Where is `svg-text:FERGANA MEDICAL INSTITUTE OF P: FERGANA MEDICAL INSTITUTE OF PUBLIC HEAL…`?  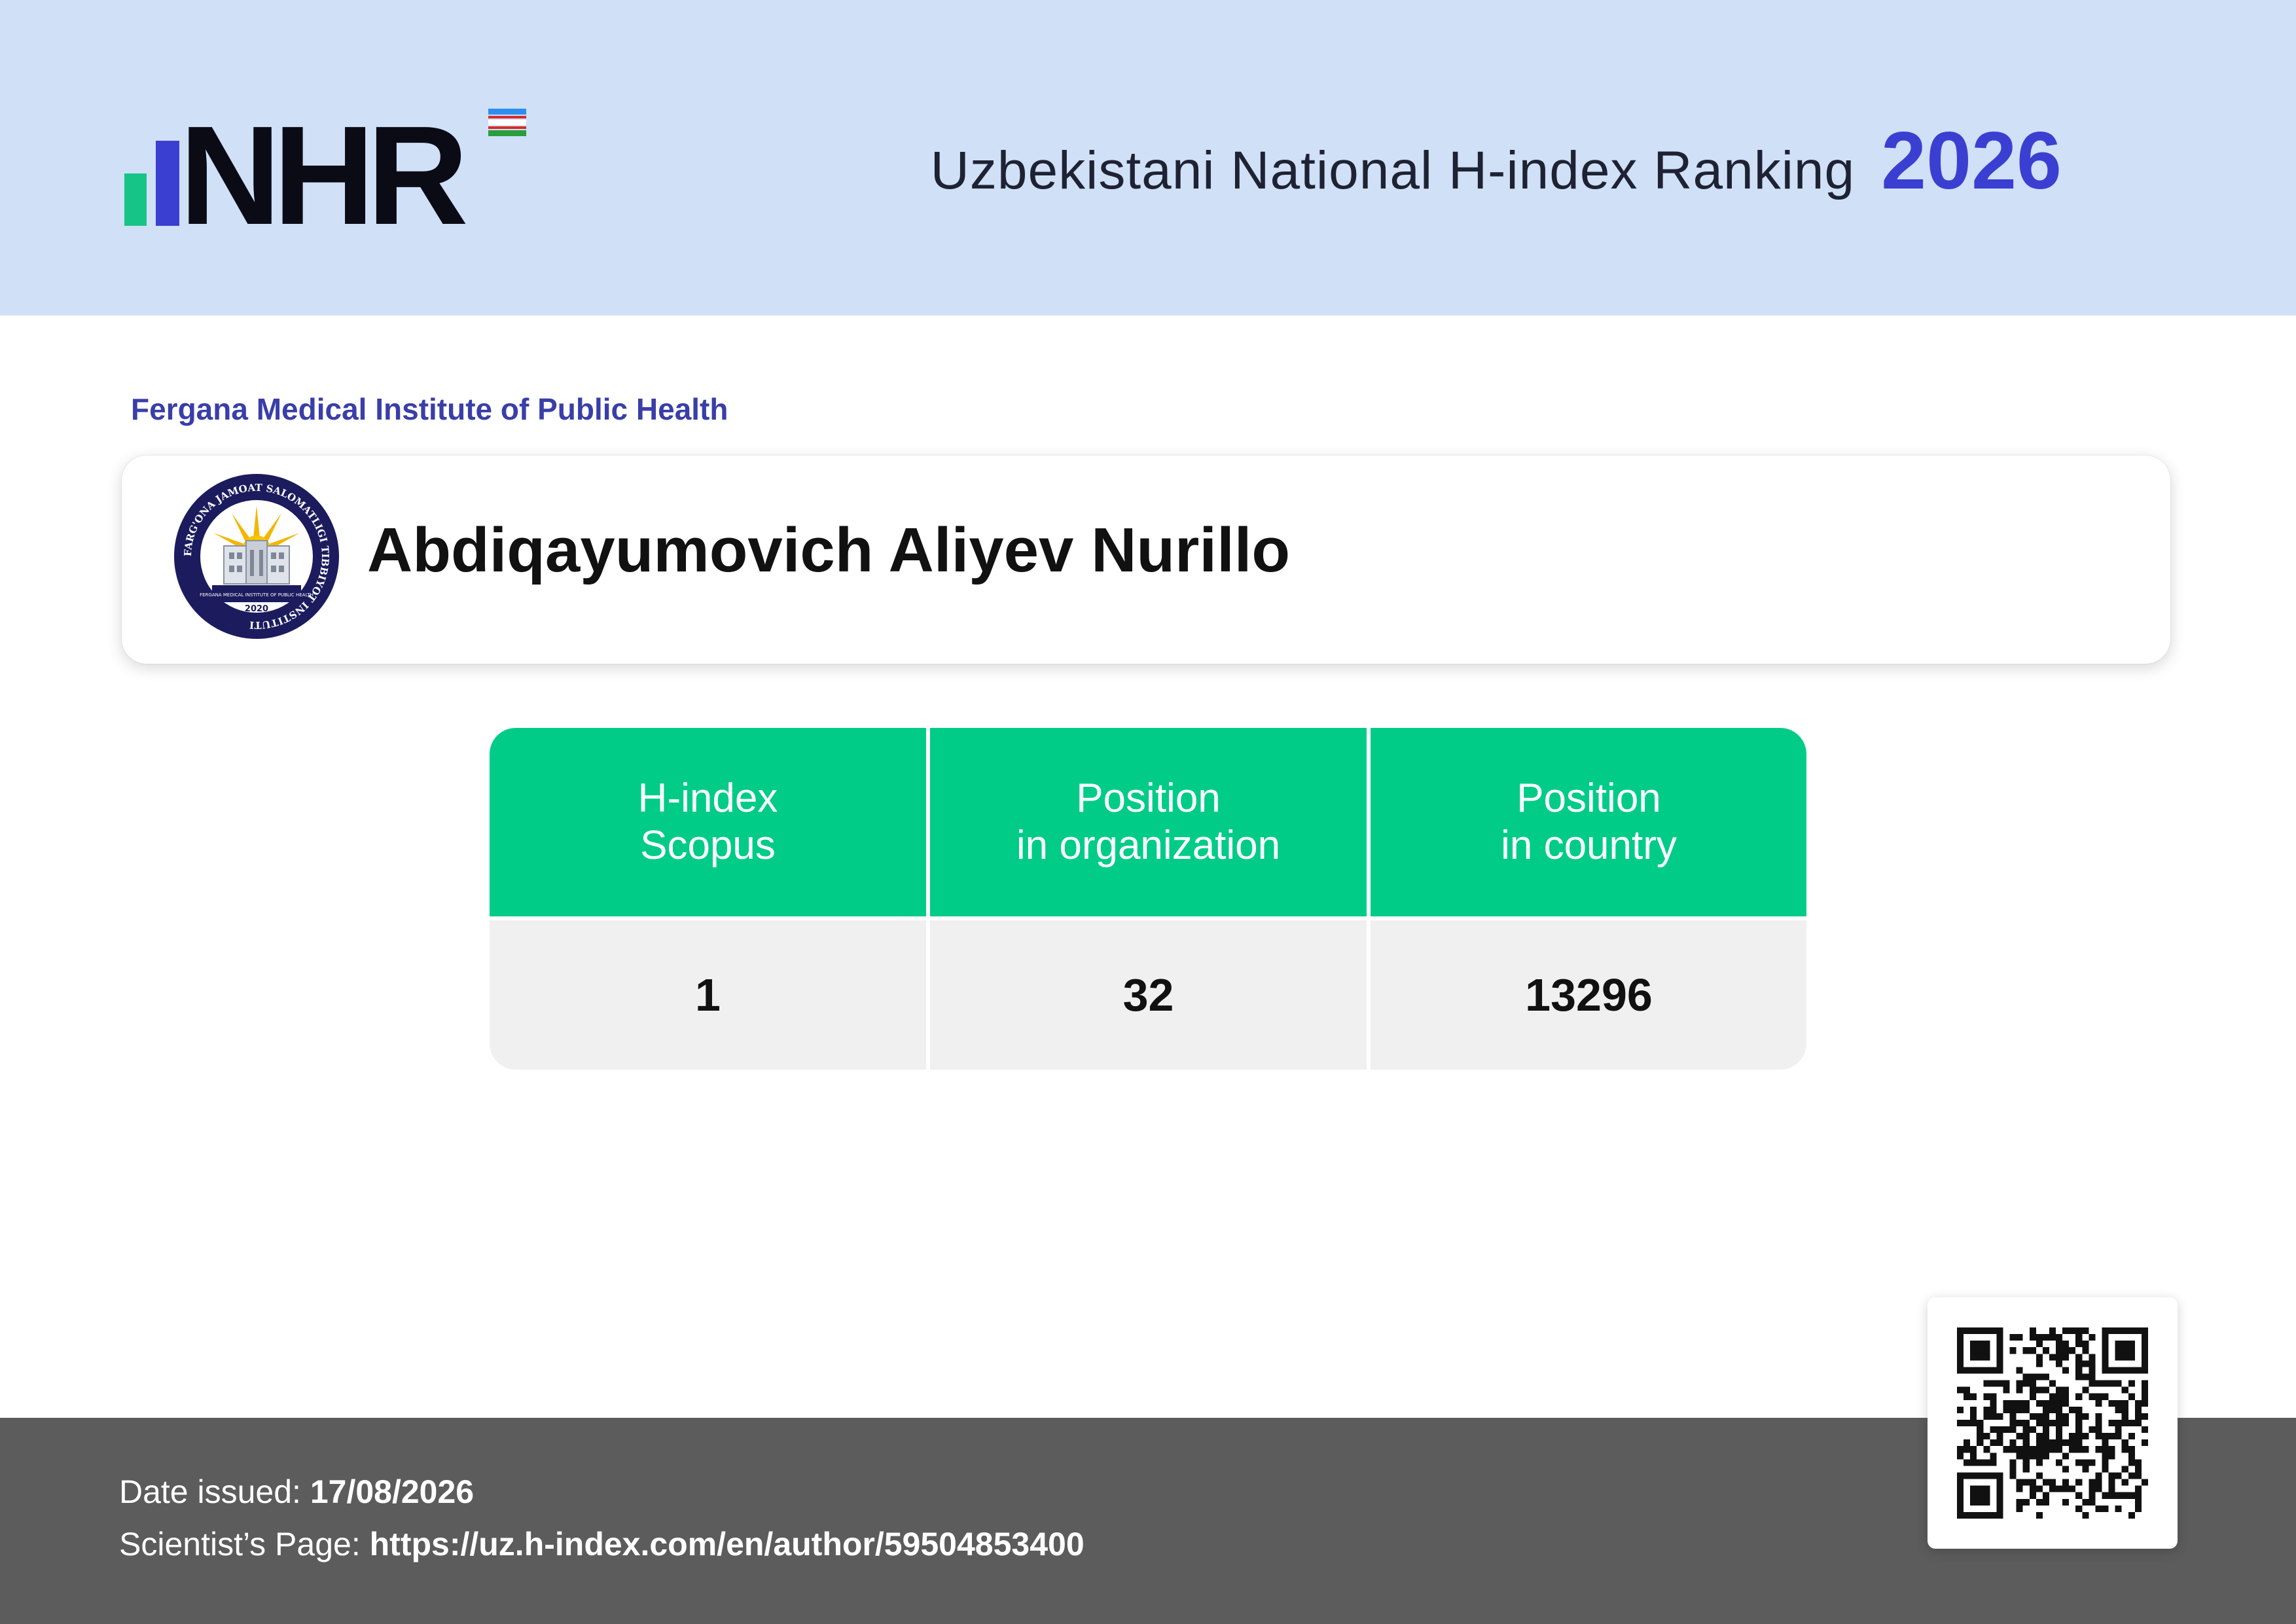 svg-text:FERGANA MEDICAL INSTITUTE OF P: FERGANA MEDICAL INSTITUTE OF PUBLIC HEAL… is located at coordinates (257, 595).